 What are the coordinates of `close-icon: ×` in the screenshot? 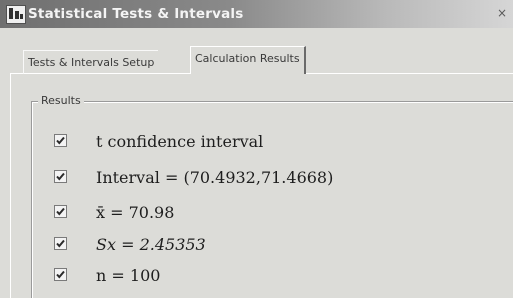 It's located at (502, 13).